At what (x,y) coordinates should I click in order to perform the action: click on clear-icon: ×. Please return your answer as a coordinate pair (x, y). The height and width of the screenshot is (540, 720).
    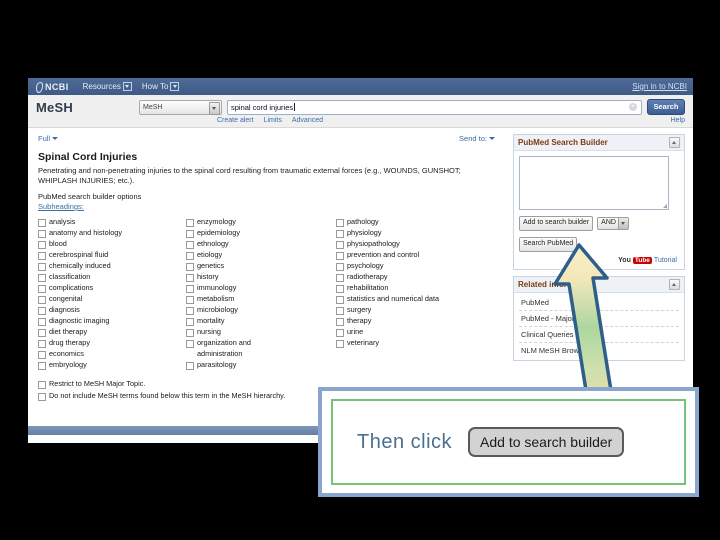
    Looking at the image, I should click on (633, 107).